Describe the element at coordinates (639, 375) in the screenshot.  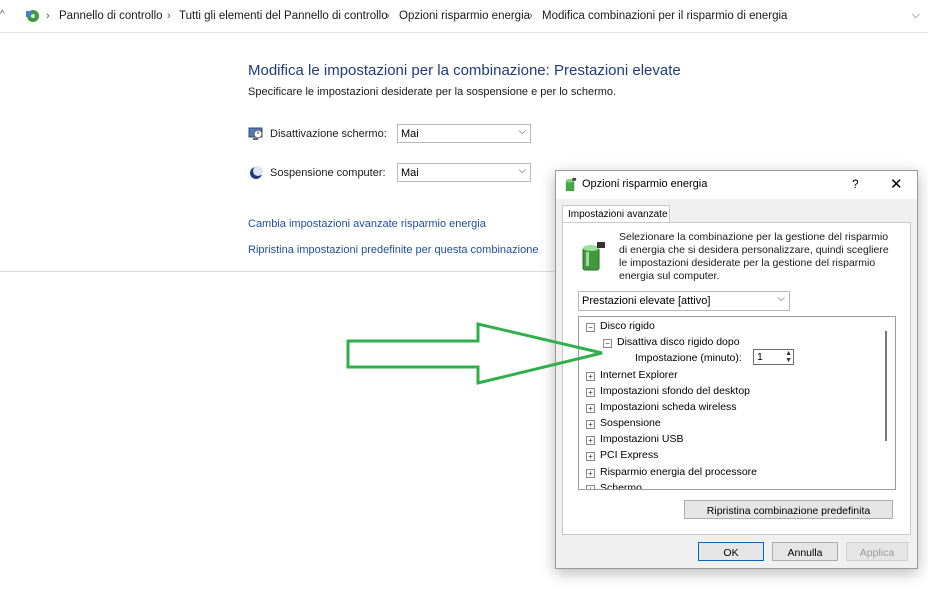
I see `tree-item: Internet Explorer` at that location.